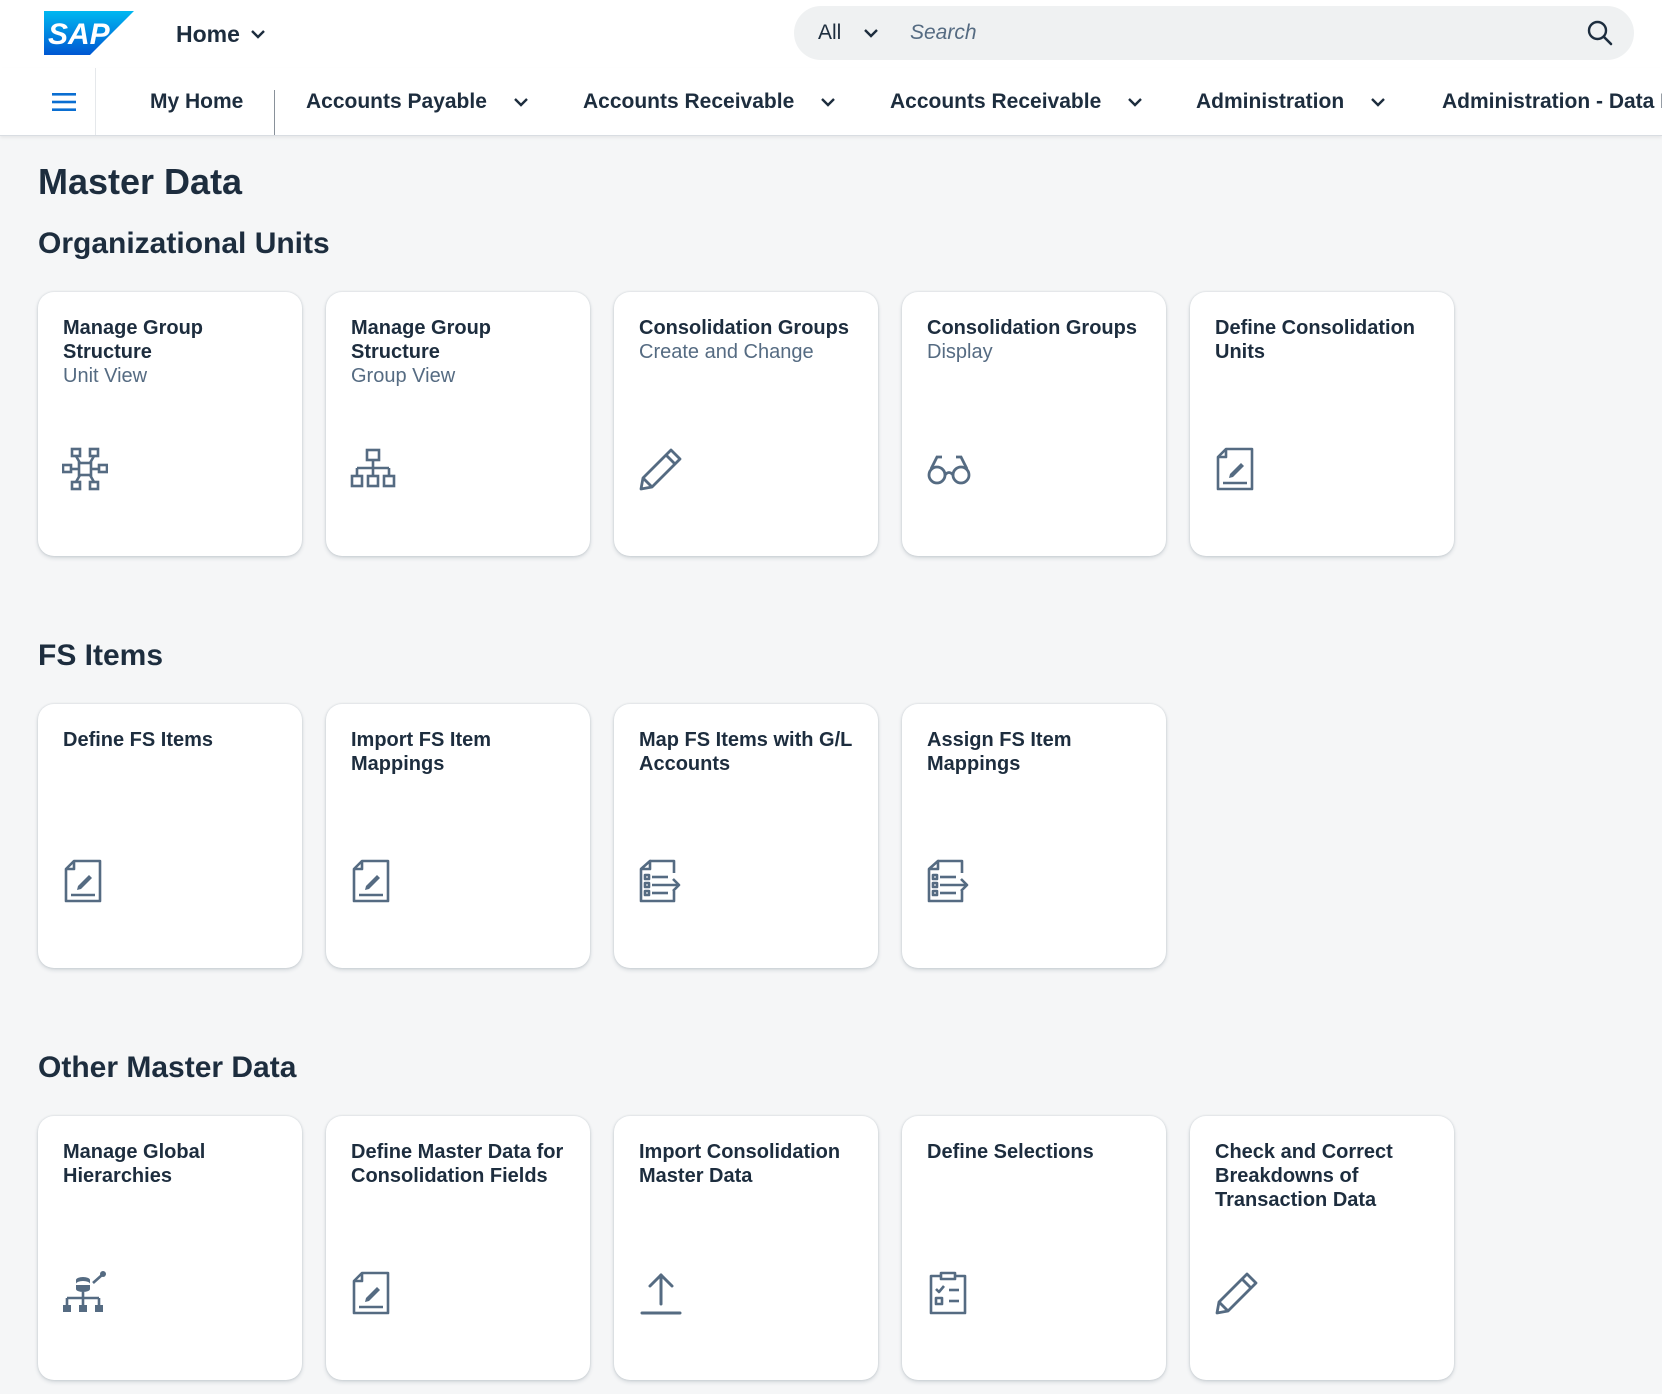  Describe the element at coordinates (1322, 424) in the screenshot. I see `tile-define-consolidation-units: Define Consolidation Units` at that location.